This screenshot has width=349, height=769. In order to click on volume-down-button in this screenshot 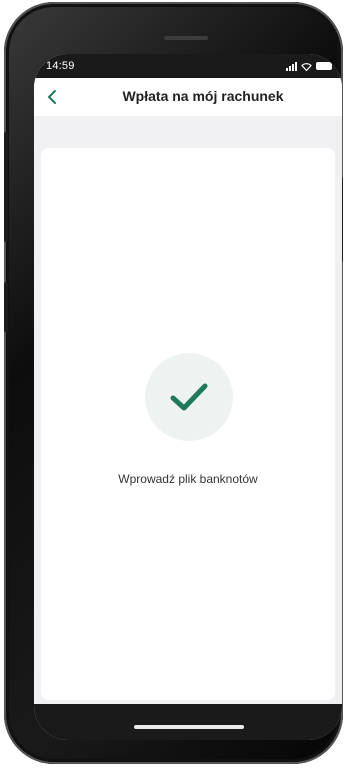, I will do `click(6, 307)`.